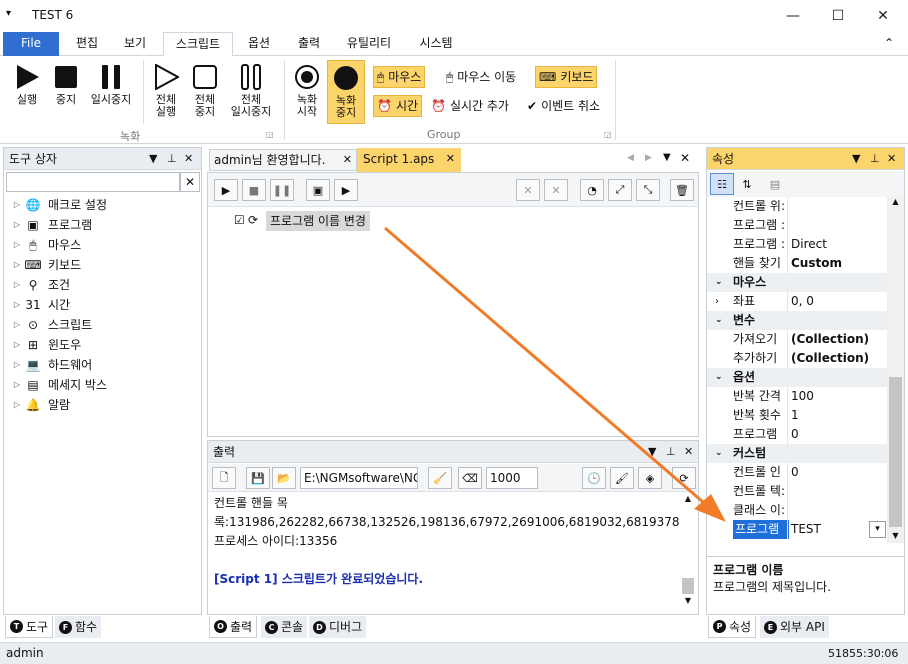 The image size is (908, 664). I want to click on status-clock: 51855:30:06, so click(863, 653).